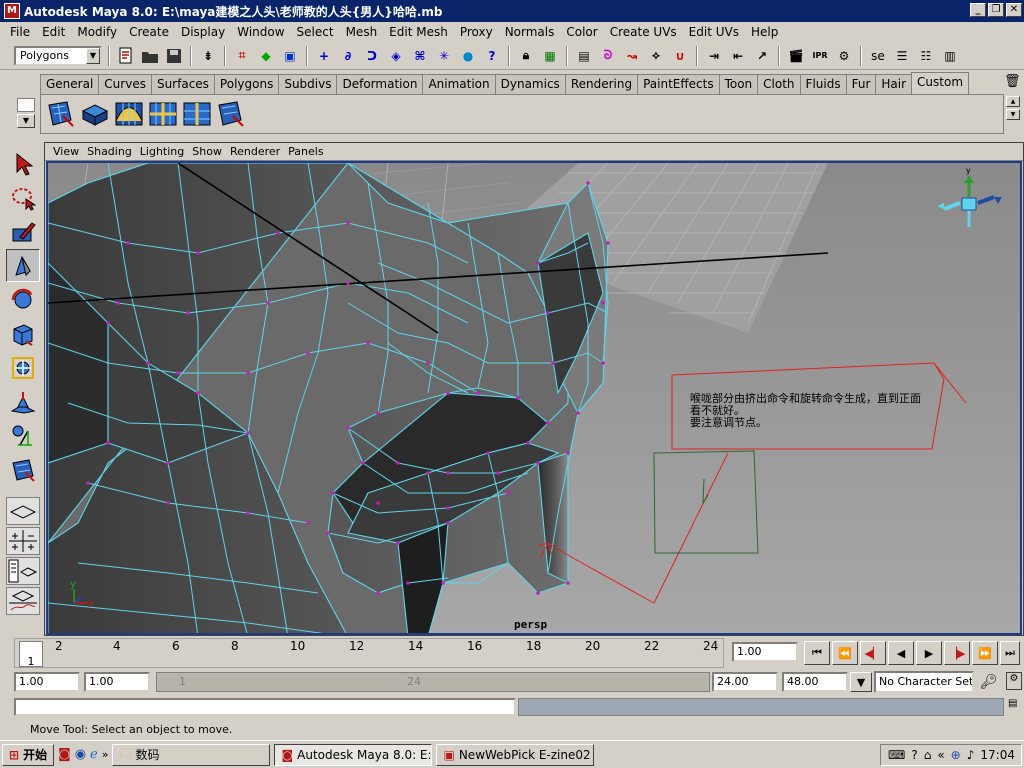 The image size is (1024, 768). Describe the element at coordinates (191, 754) in the screenshot. I see `taskbar-item-folder: 🗀 数码` at that location.